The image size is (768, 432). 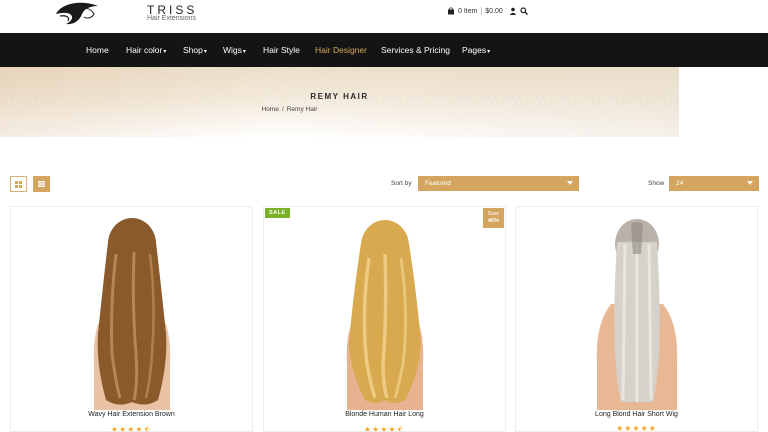 I want to click on product-name: Wavy Hair Extension Brown, so click(x=131, y=414).